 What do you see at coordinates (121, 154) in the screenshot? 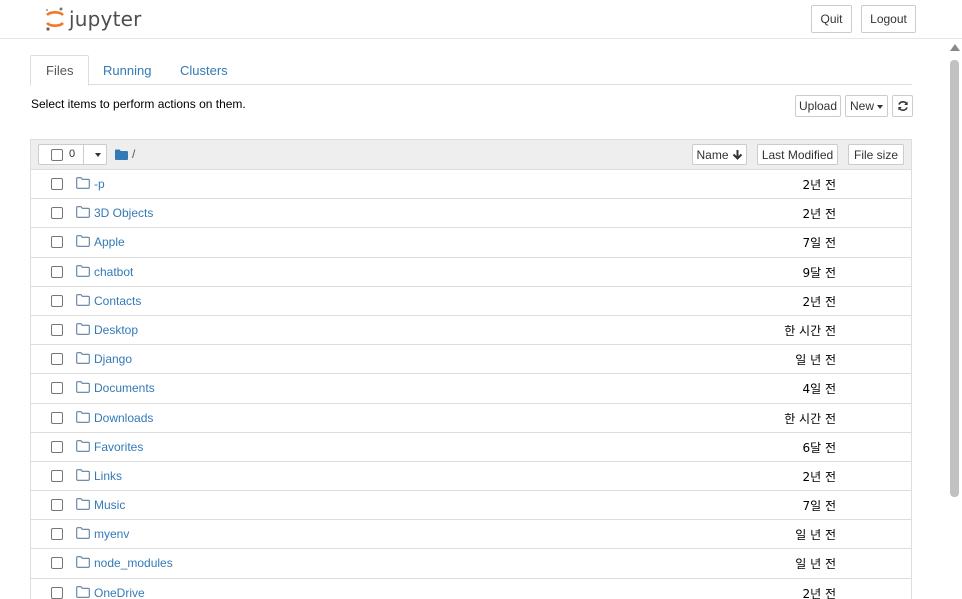
I see `folder-icon` at bounding box center [121, 154].